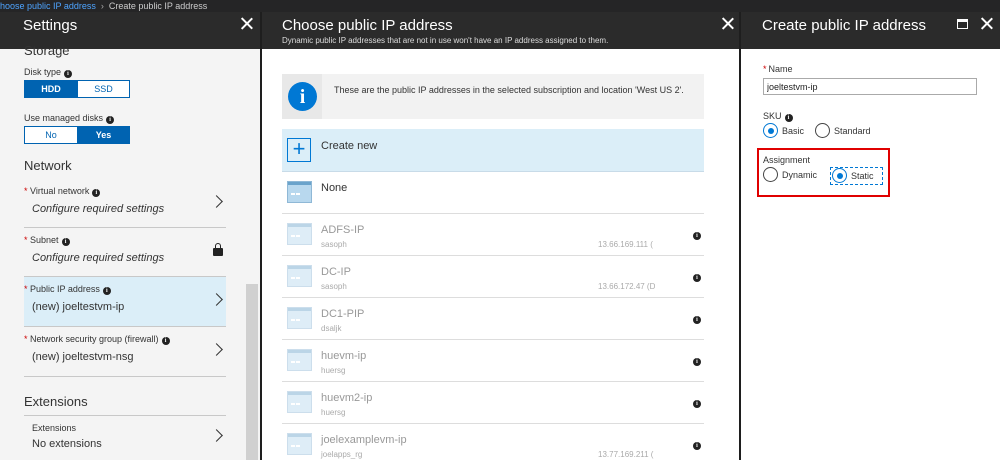  What do you see at coordinates (344, 356) in the screenshot?
I see `ip-address-name: huevm-ip` at bounding box center [344, 356].